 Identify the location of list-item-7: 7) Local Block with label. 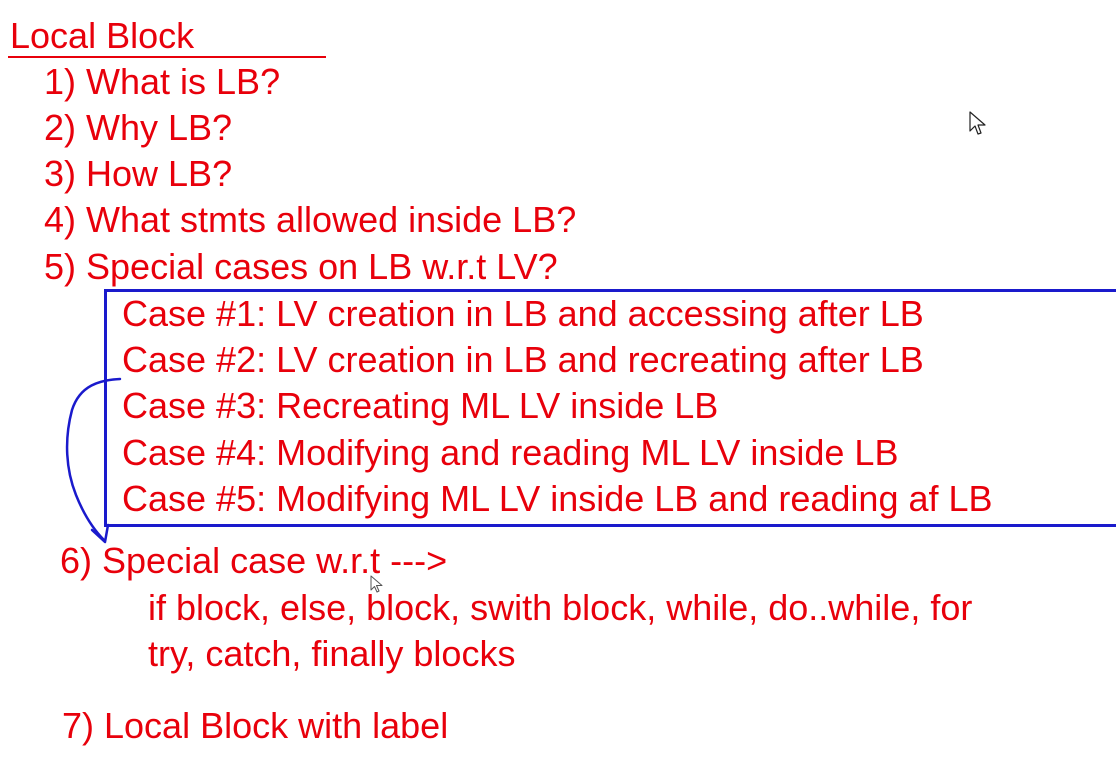
(255, 725).